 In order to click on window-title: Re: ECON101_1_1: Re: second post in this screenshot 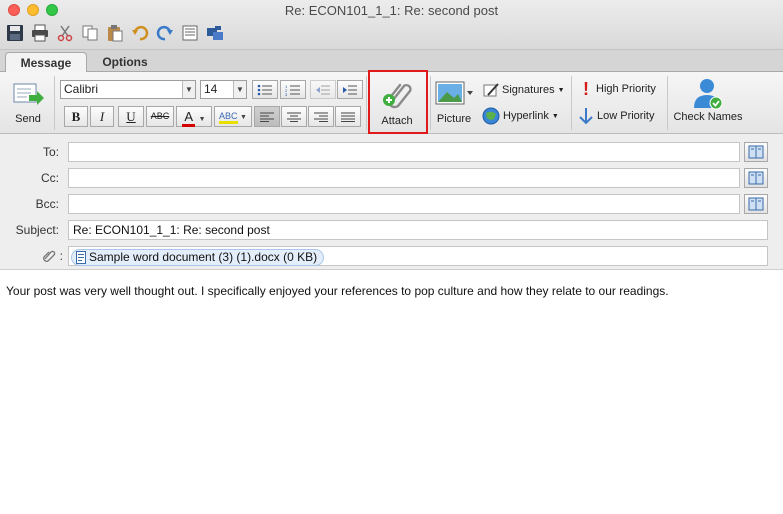, I will do `click(391, 10)`.